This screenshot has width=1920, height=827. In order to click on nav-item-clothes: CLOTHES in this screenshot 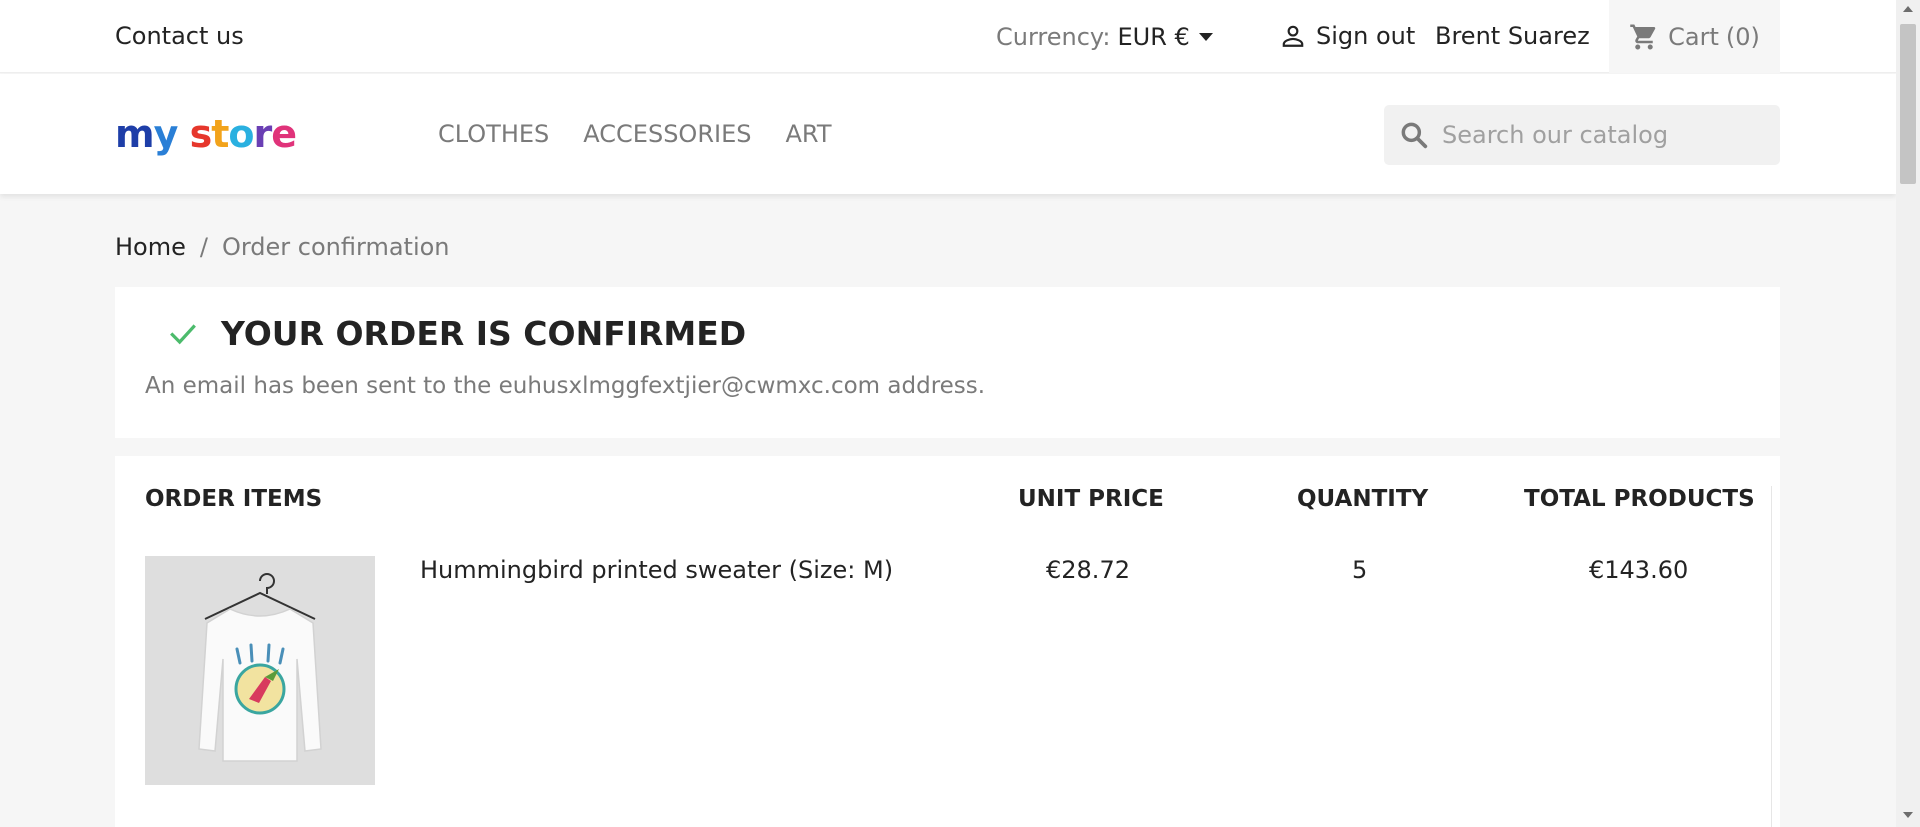, I will do `click(493, 134)`.